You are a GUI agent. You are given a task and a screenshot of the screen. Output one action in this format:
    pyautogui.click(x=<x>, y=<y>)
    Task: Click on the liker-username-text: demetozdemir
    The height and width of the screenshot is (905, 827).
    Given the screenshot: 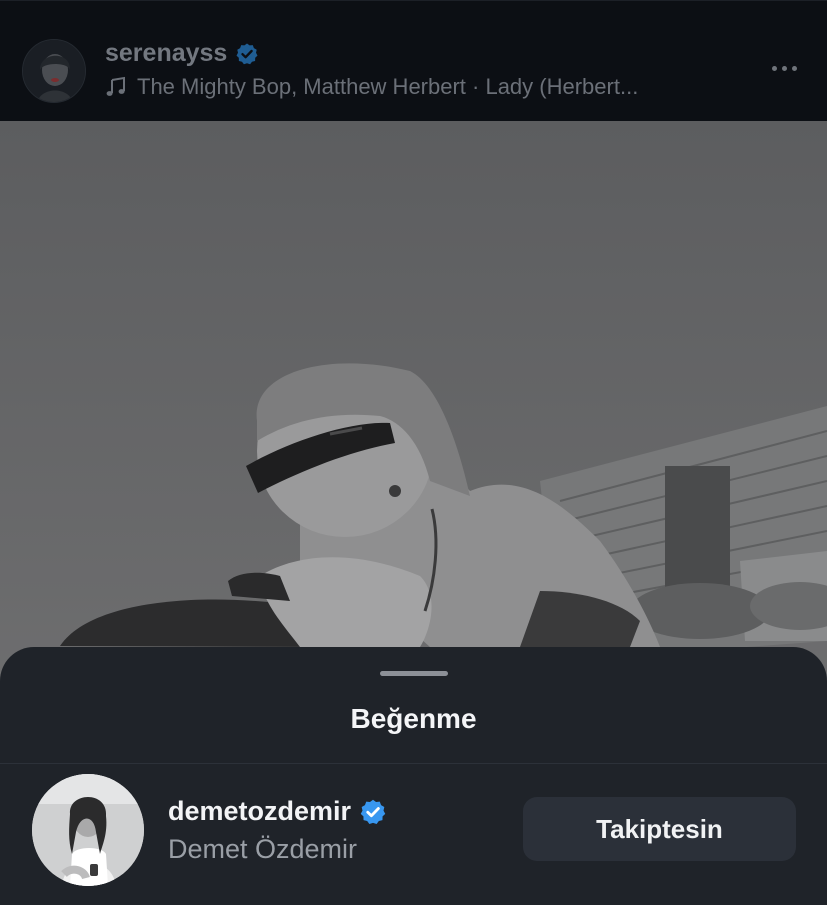 What is the action you would take?
    pyautogui.click(x=259, y=811)
    